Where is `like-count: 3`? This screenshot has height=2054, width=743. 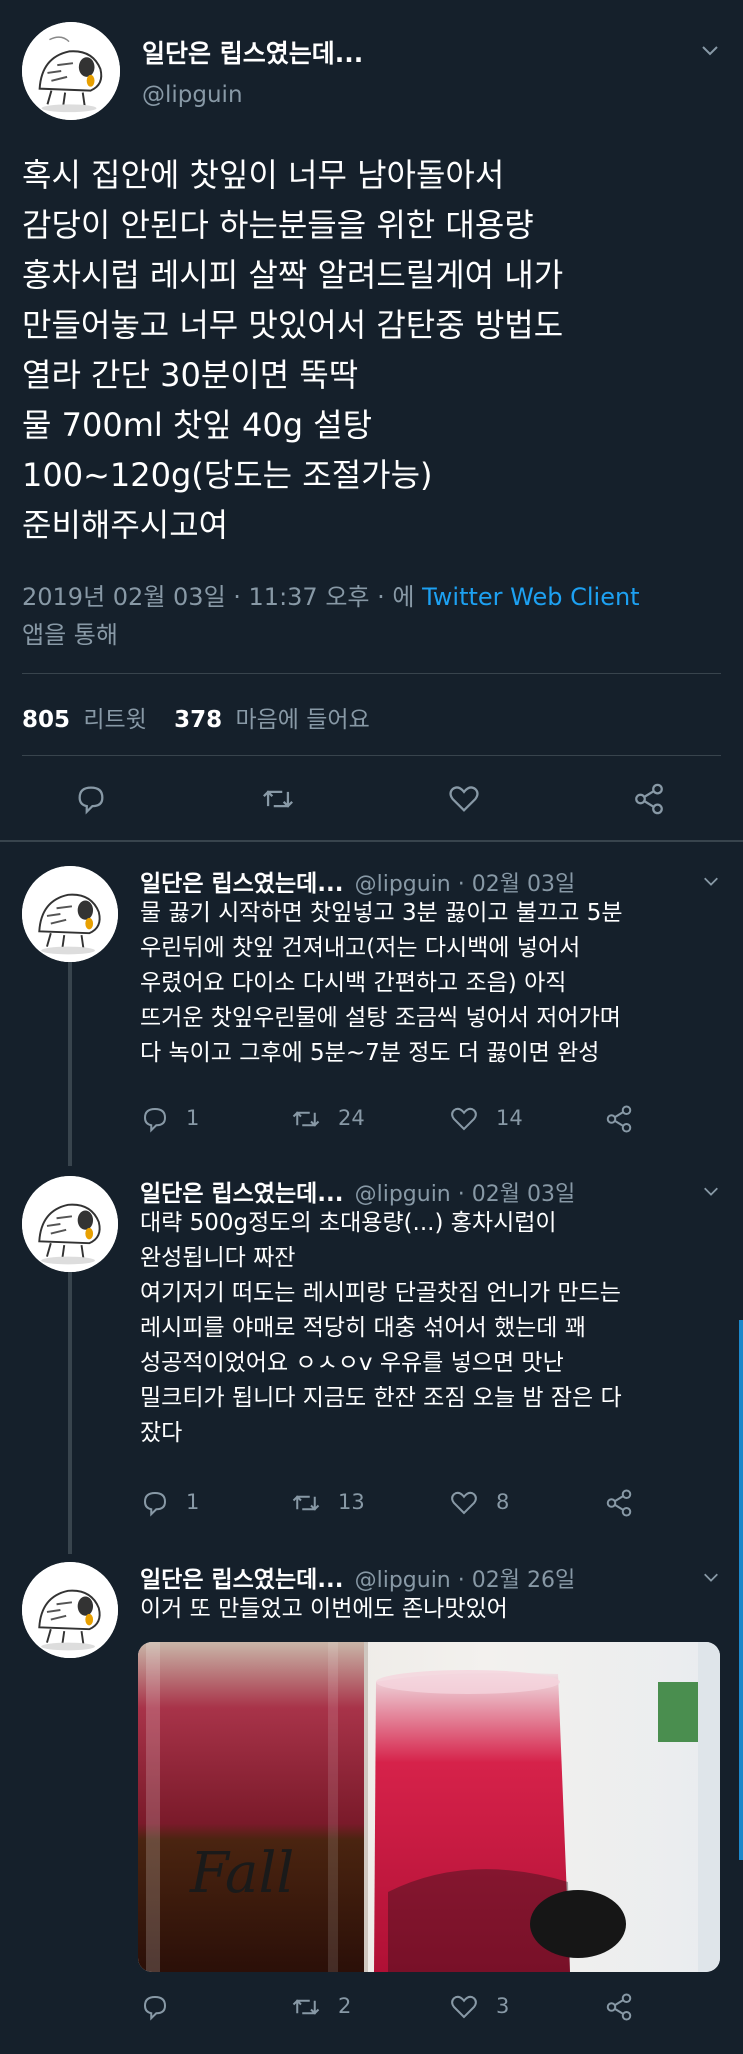
like-count: 3 is located at coordinates (503, 2006).